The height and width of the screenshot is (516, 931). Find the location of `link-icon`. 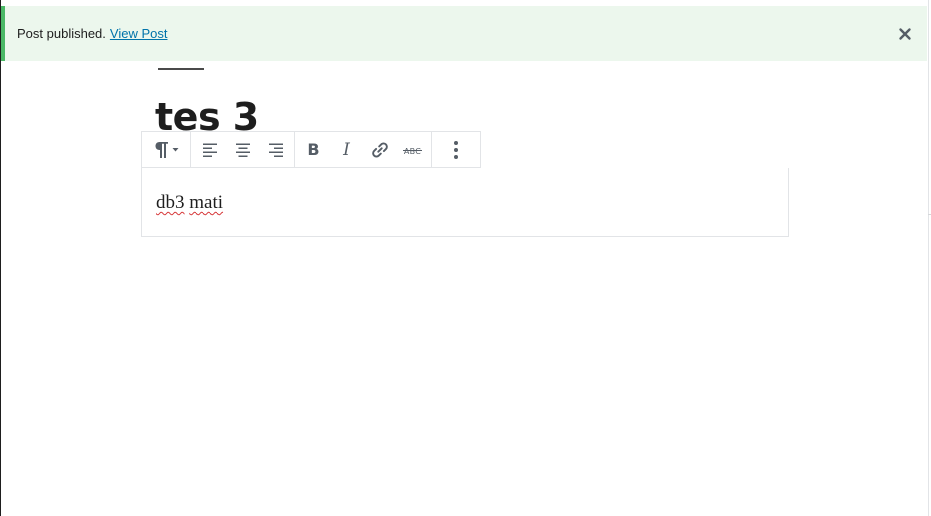

link-icon is located at coordinates (380, 150).